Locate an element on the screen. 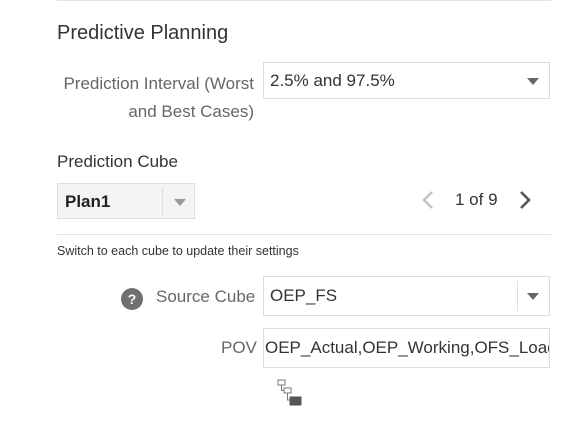  chevron-right-icon is located at coordinates (525, 200).